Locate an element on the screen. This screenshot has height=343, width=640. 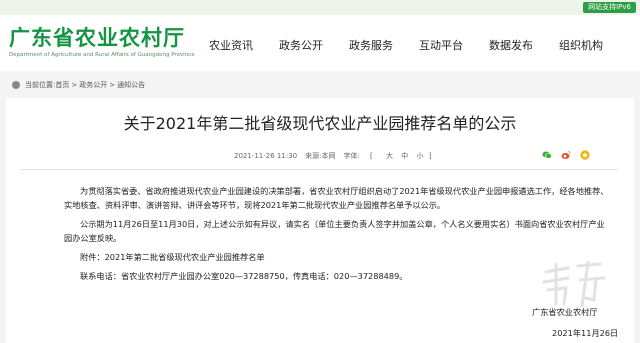
nav-item-data-release: 数据发布 is located at coordinates (511, 46).